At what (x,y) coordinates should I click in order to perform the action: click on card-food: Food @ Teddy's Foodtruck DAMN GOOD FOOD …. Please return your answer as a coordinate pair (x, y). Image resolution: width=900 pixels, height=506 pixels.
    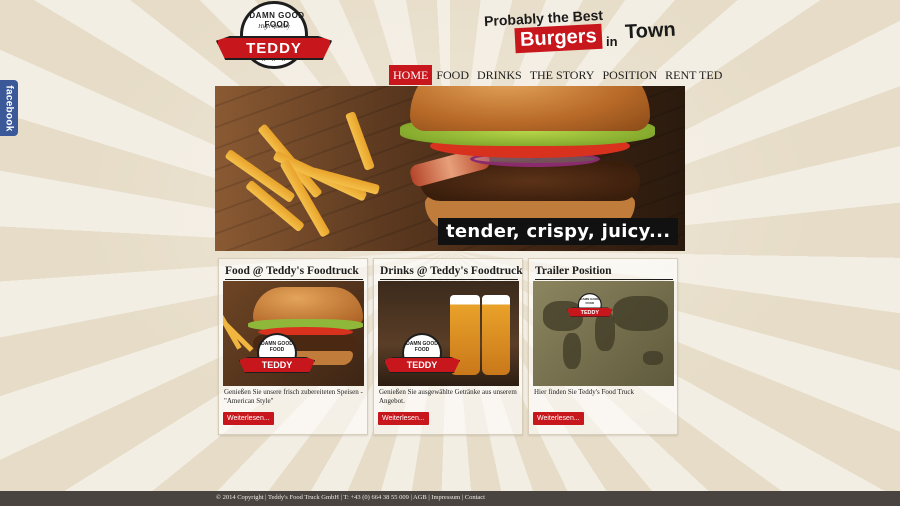
    Looking at the image, I should click on (293, 346).